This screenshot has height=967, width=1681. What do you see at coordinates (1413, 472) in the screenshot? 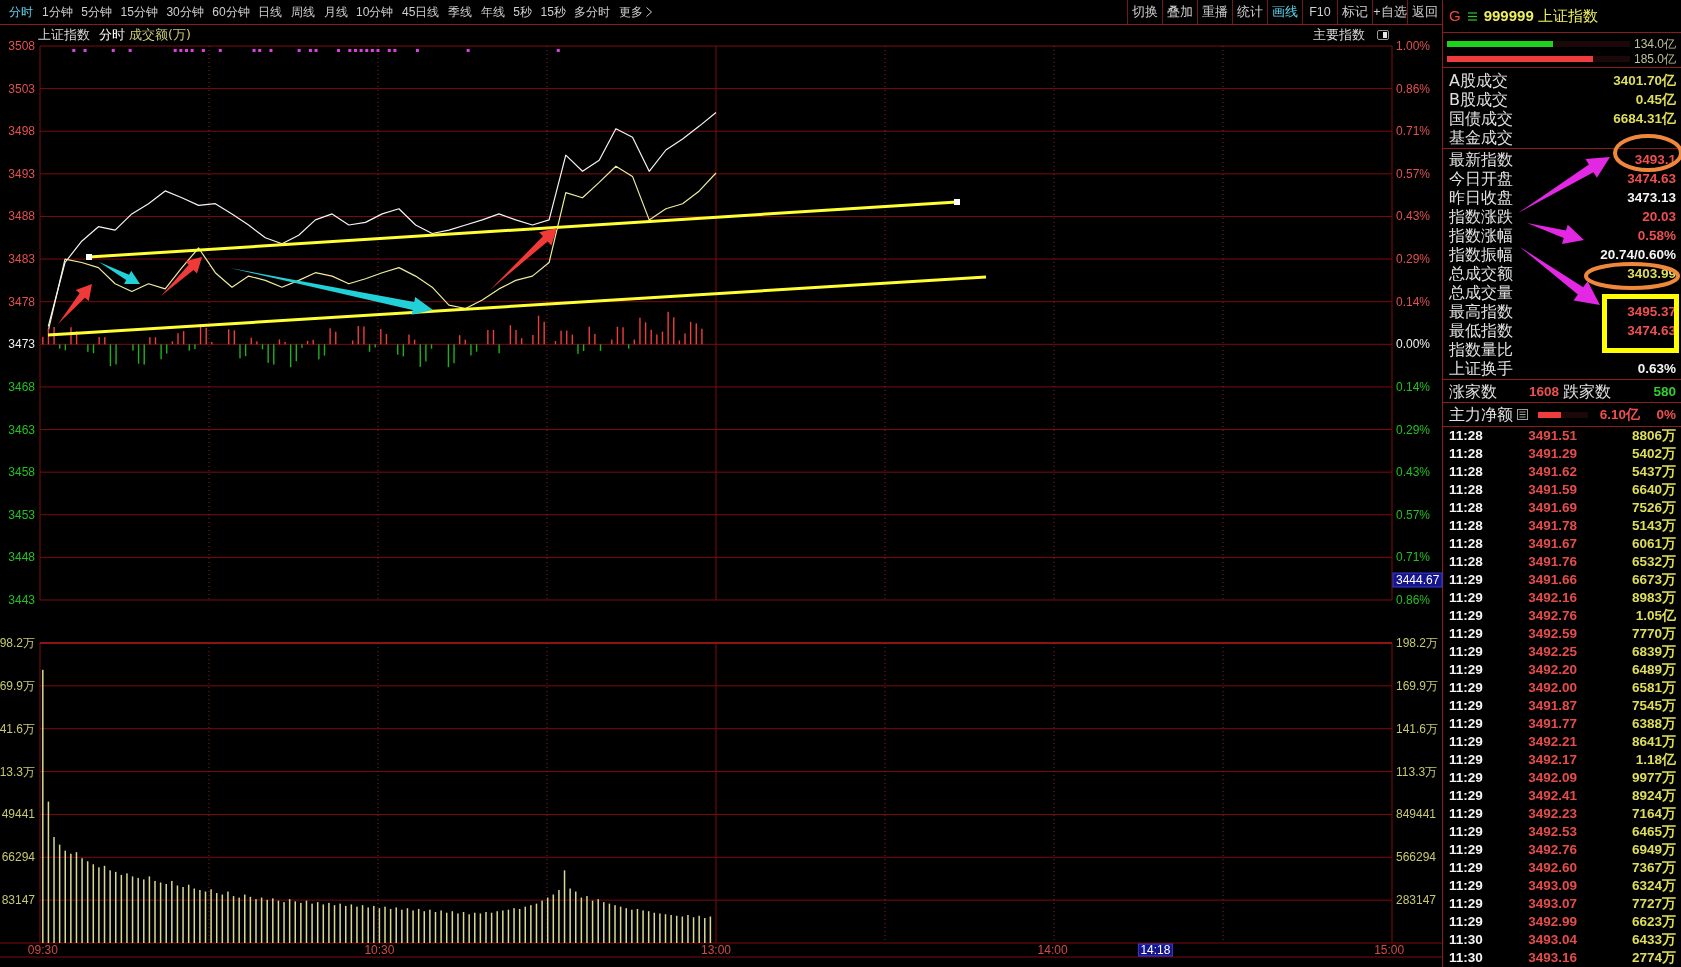
I see `percent-axis-label: 0.43%` at bounding box center [1413, 472].